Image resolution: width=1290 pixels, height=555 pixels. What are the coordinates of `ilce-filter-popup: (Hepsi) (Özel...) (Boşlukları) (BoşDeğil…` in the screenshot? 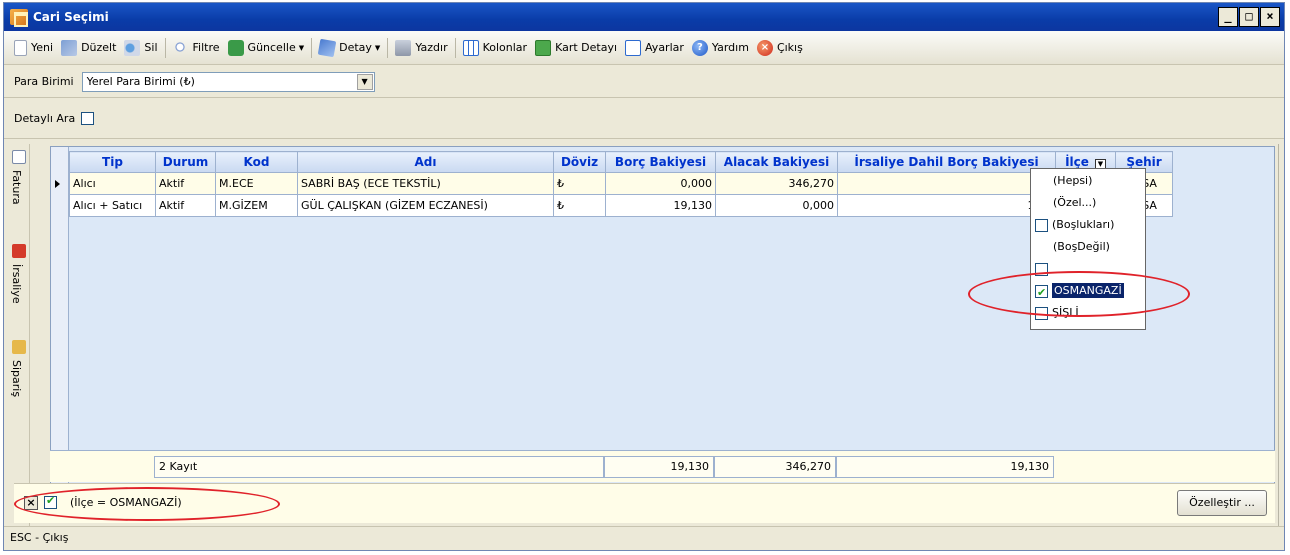 It's located at (1088, 249).